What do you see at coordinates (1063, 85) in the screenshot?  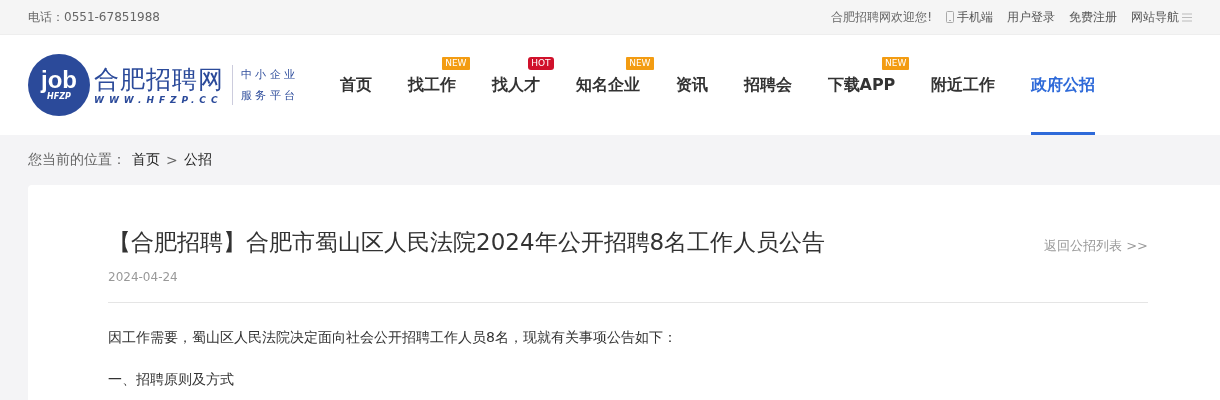 I see `nav-tab: 政府公招` at bounding box center [1063, 85].